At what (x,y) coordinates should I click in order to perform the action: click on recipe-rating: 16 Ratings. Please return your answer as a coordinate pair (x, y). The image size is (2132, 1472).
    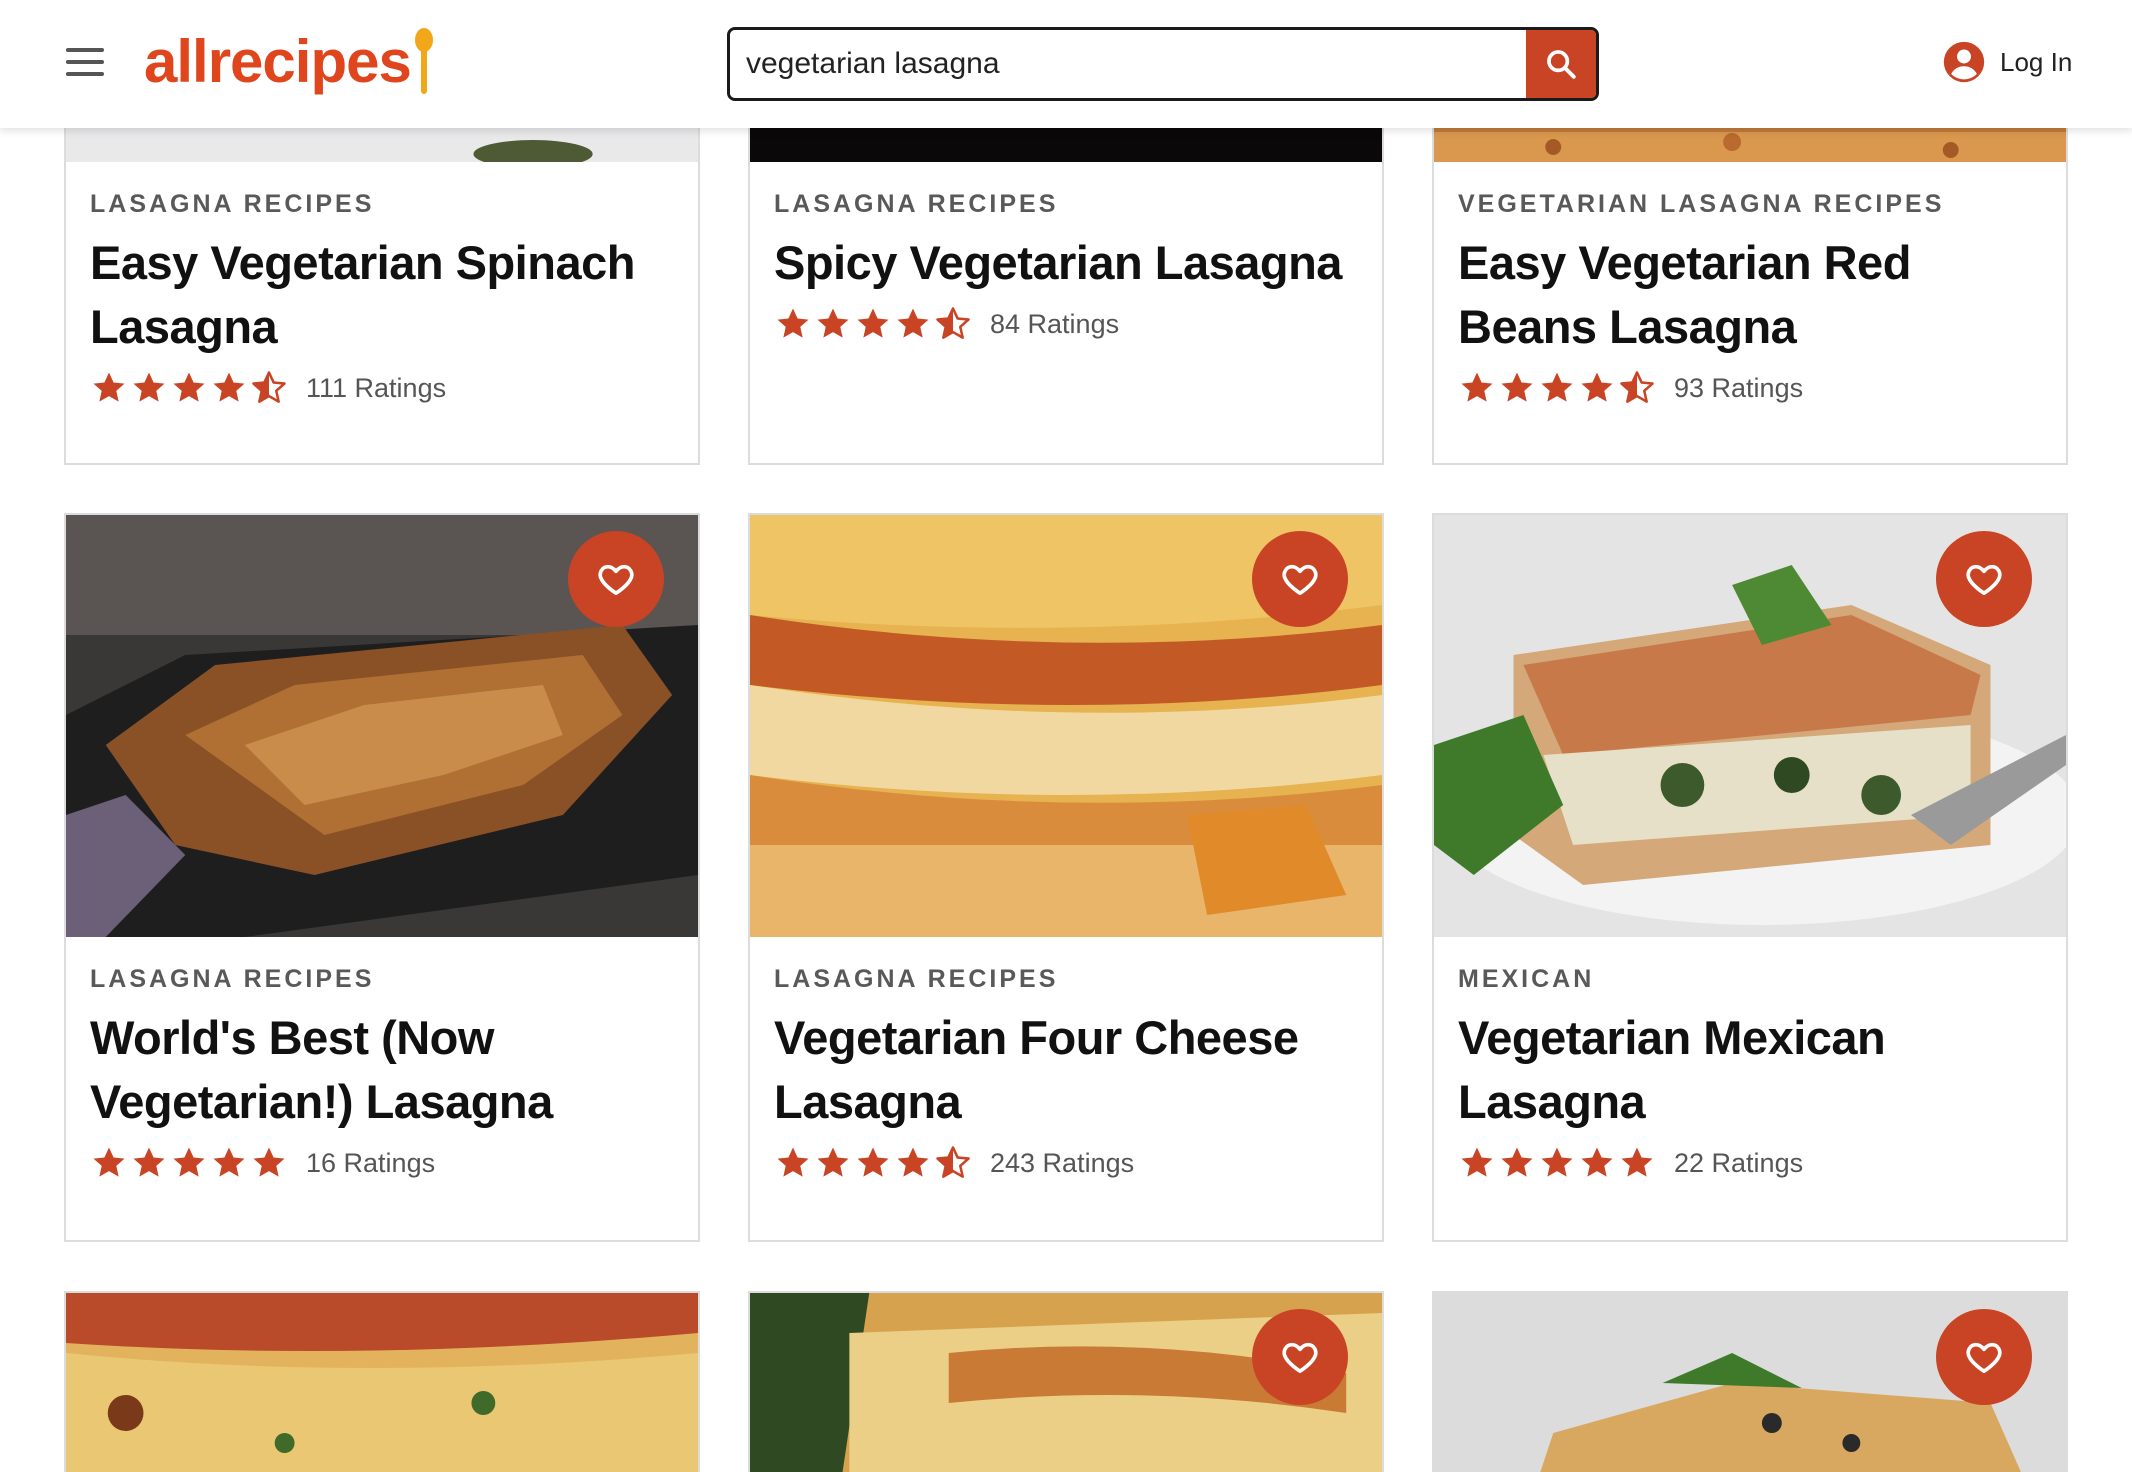
    Looking at the image, I should click on (382, 1163).